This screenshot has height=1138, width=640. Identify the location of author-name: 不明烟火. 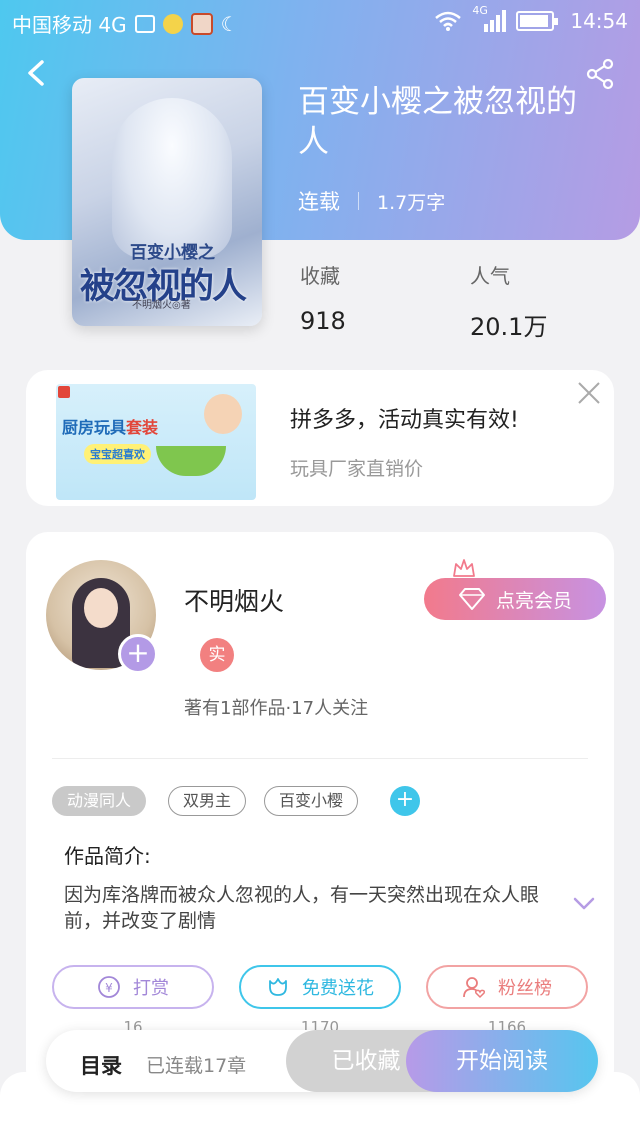
(234, 600).